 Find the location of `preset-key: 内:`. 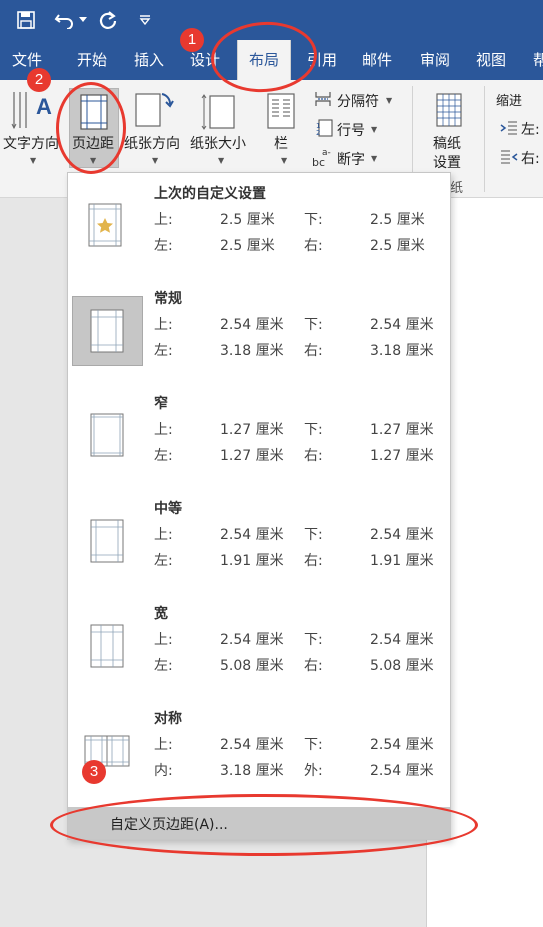

preset-key: 内: is located at coordinates (163, 771).